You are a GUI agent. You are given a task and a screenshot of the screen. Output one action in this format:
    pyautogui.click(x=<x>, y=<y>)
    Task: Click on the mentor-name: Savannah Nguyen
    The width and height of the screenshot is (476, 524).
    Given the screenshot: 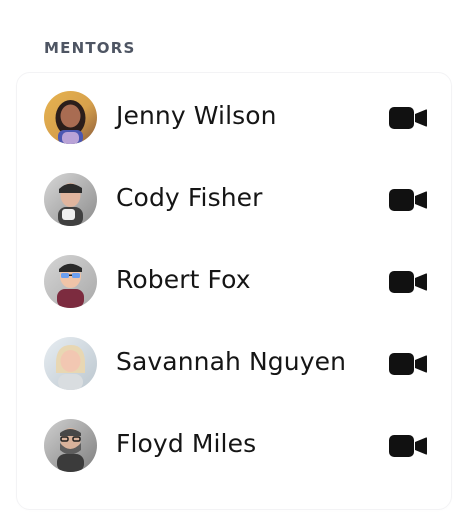 What is the action you would take?
    pyautogui.click(x=231, y=361)
    